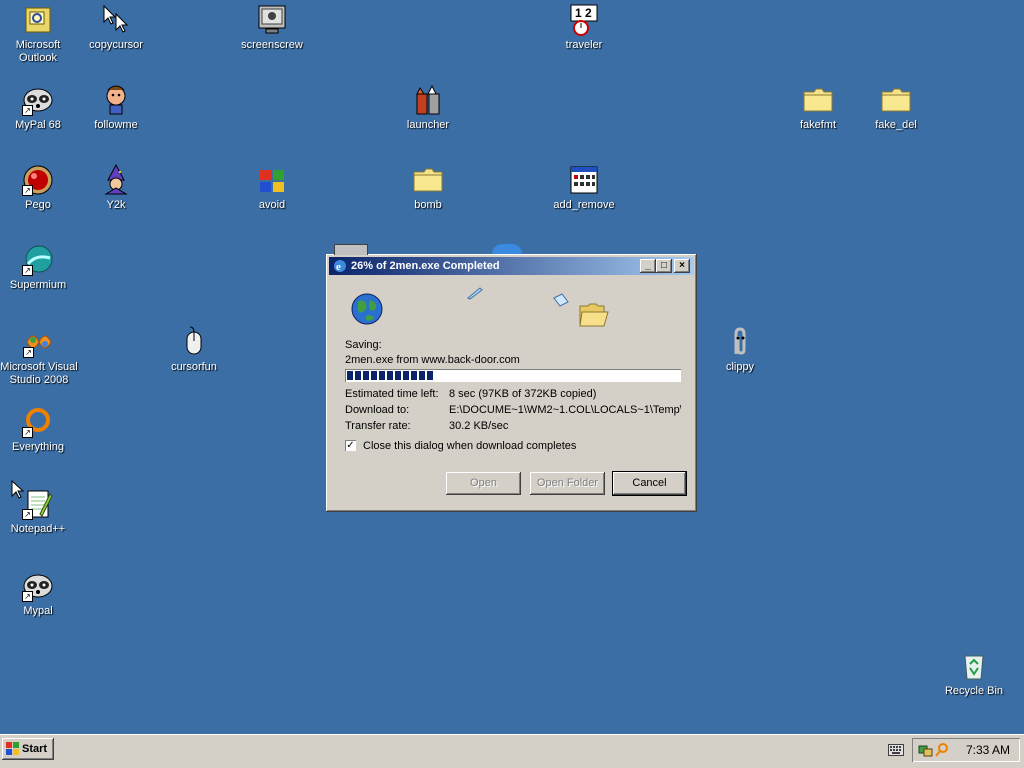 The image size is (1024, 768). I want to click on transfer-rate-label: Transfer rate:, so click(378, 426).